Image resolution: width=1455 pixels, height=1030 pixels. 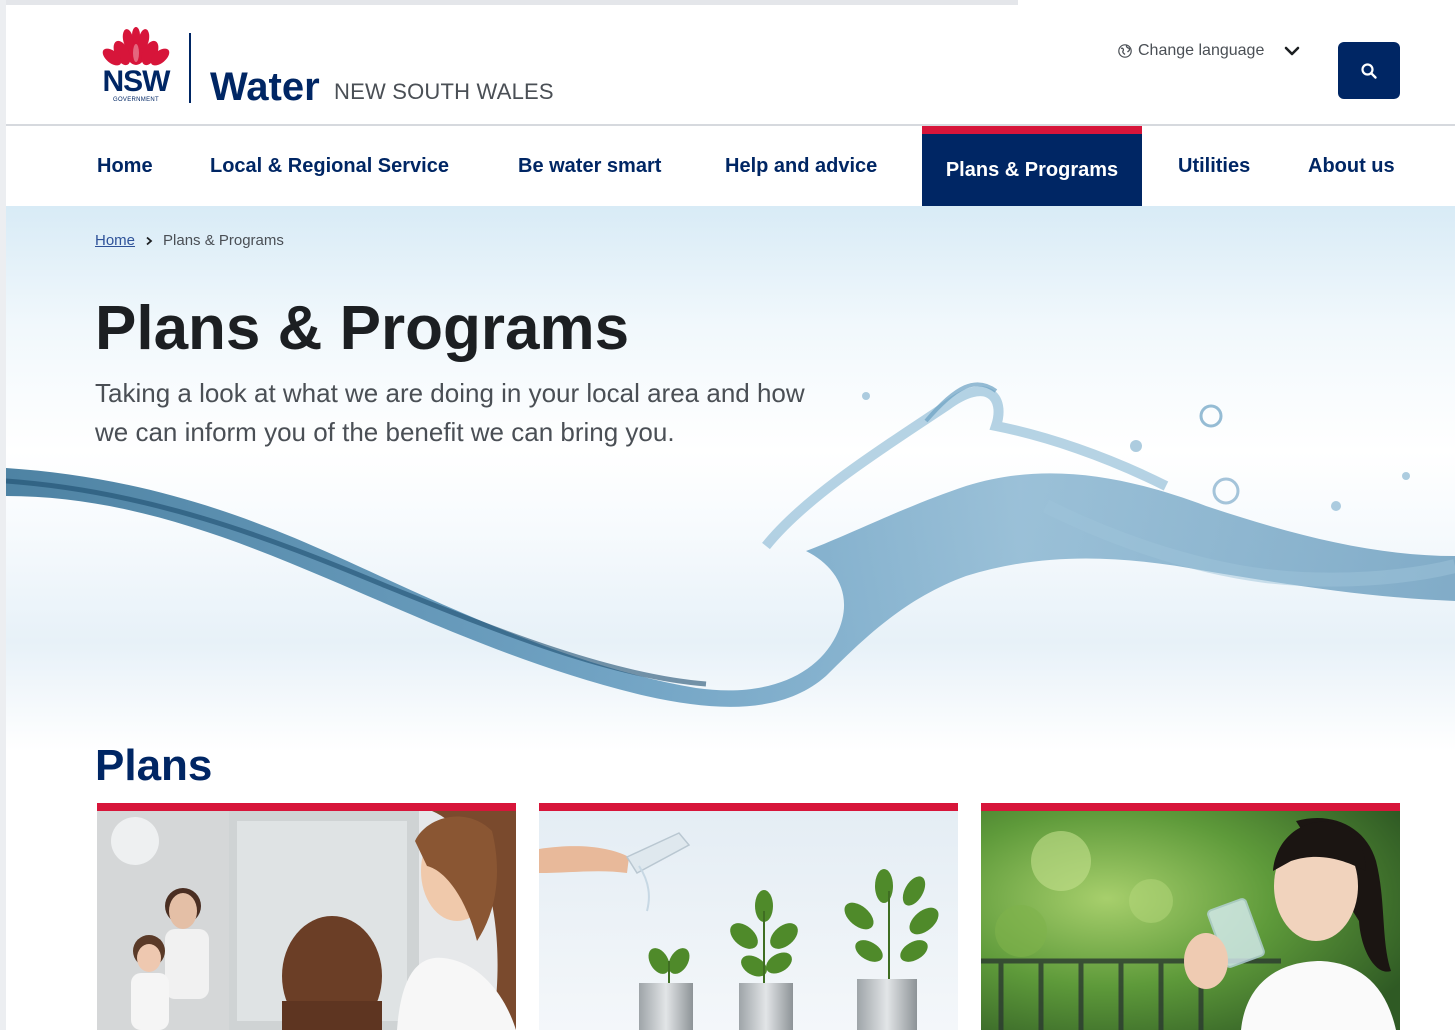 What do you see at coordinates (362, 328) in the screenshot?
I see `page-title: Plans & Programs` at bounding box center [362, 328].